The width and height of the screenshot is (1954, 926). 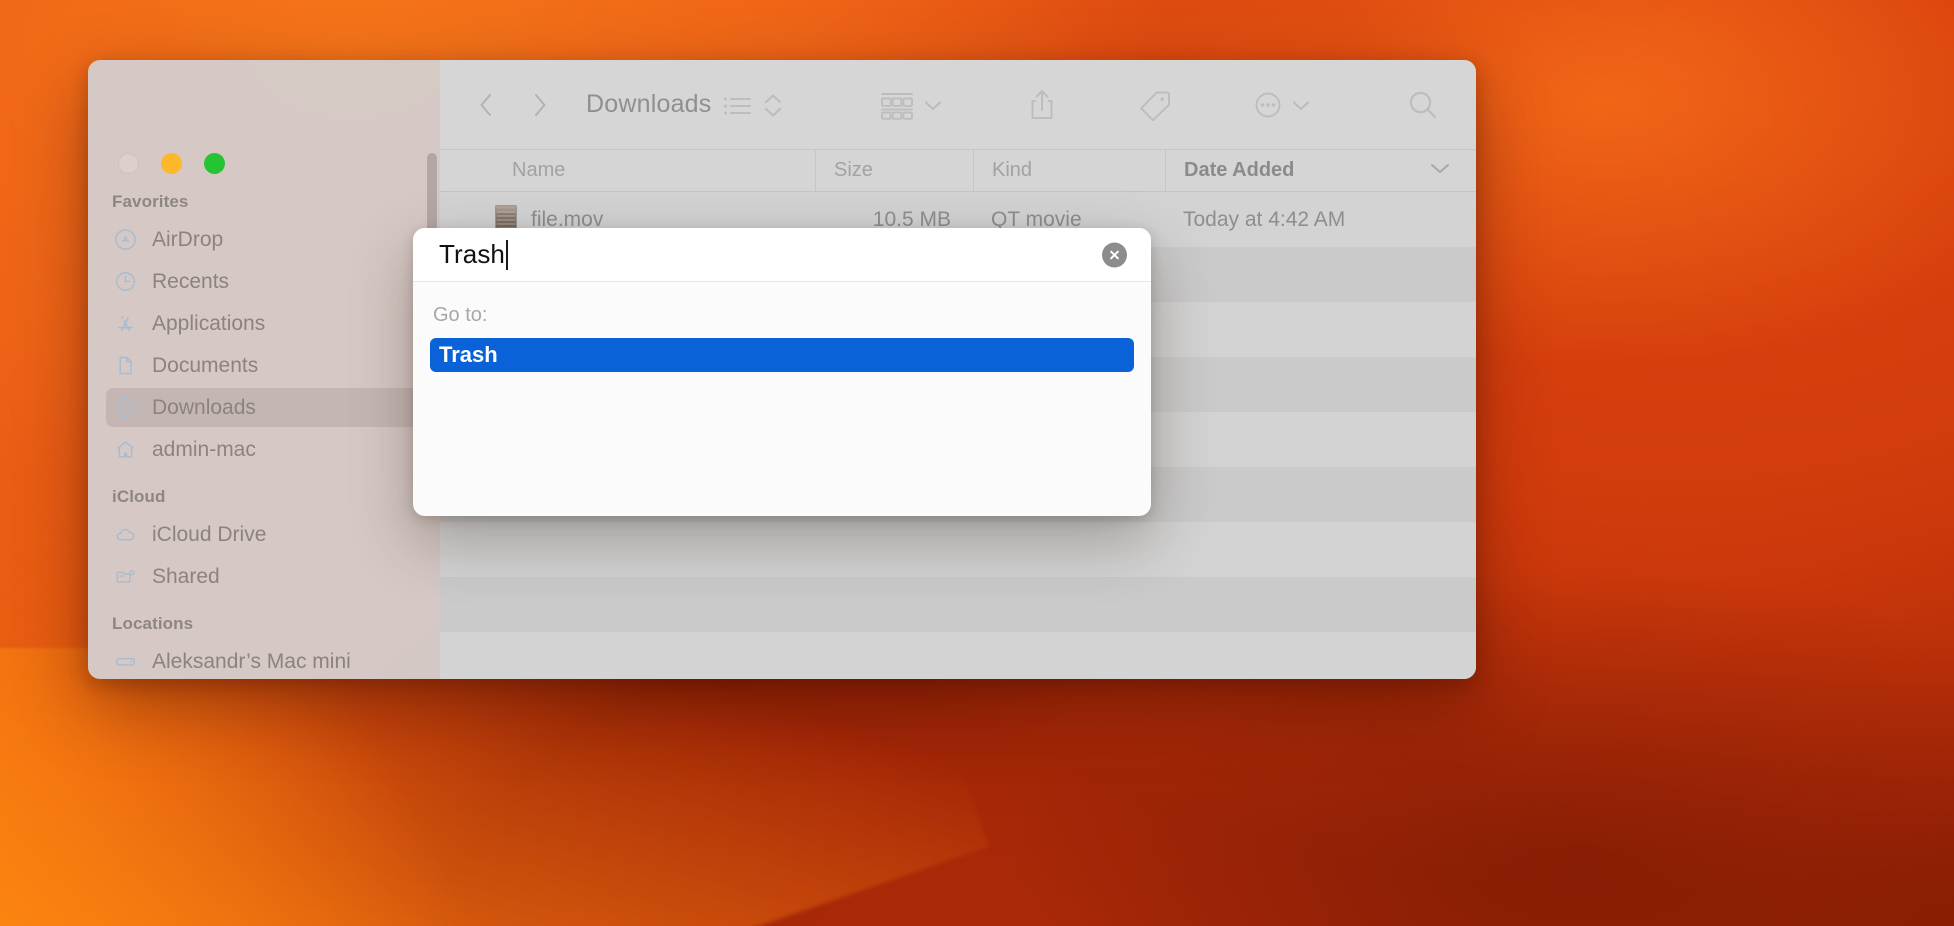 I want to click on sidebar-item-documents: Documents, so click(x=264, y=365).